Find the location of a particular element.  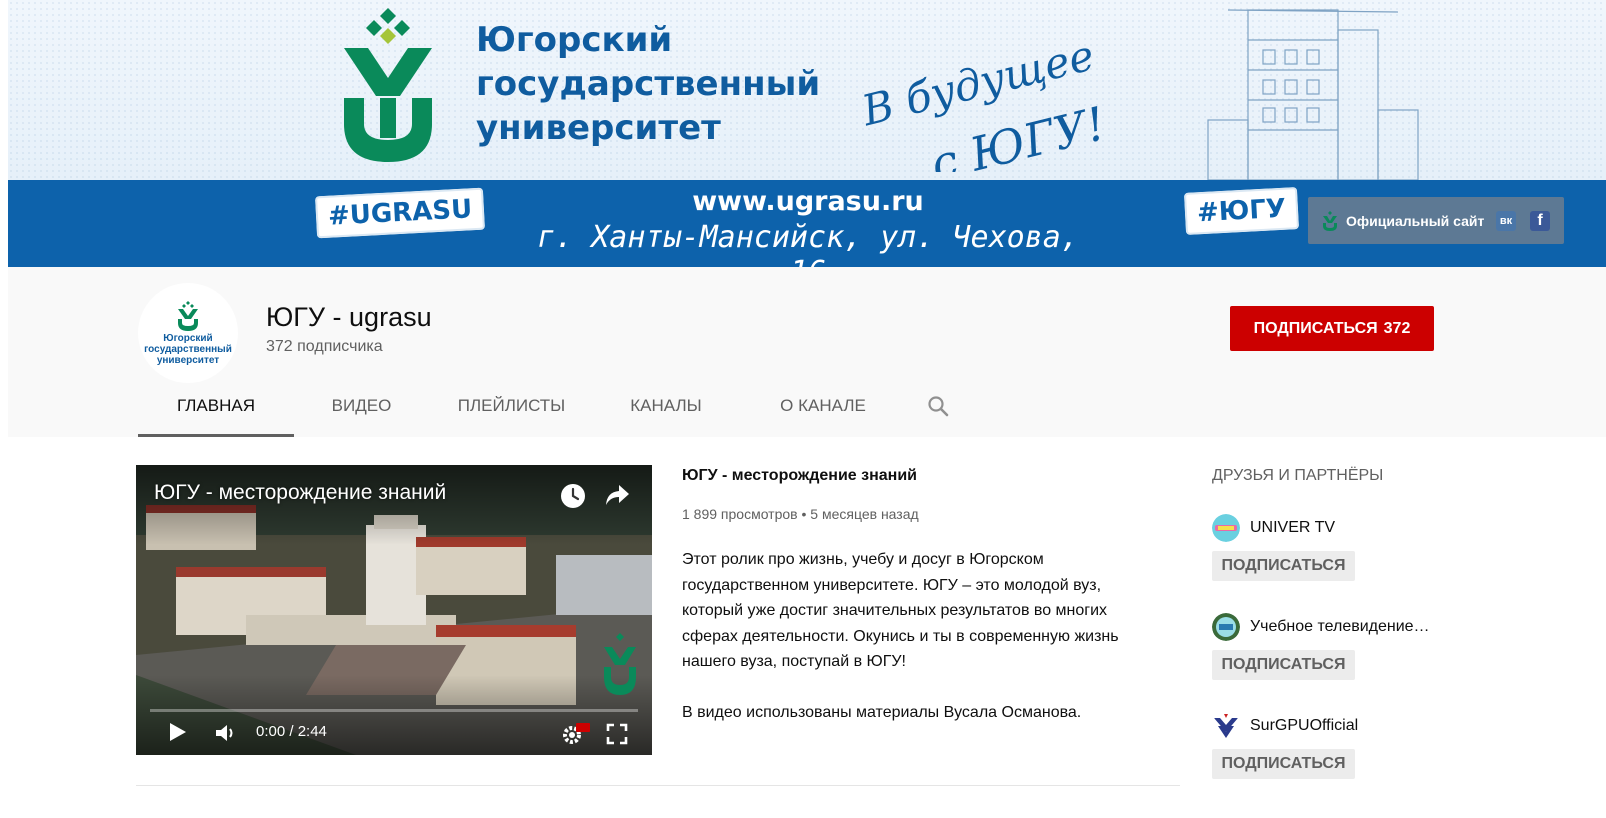

volume-icon is located at coordinates (226, 733).